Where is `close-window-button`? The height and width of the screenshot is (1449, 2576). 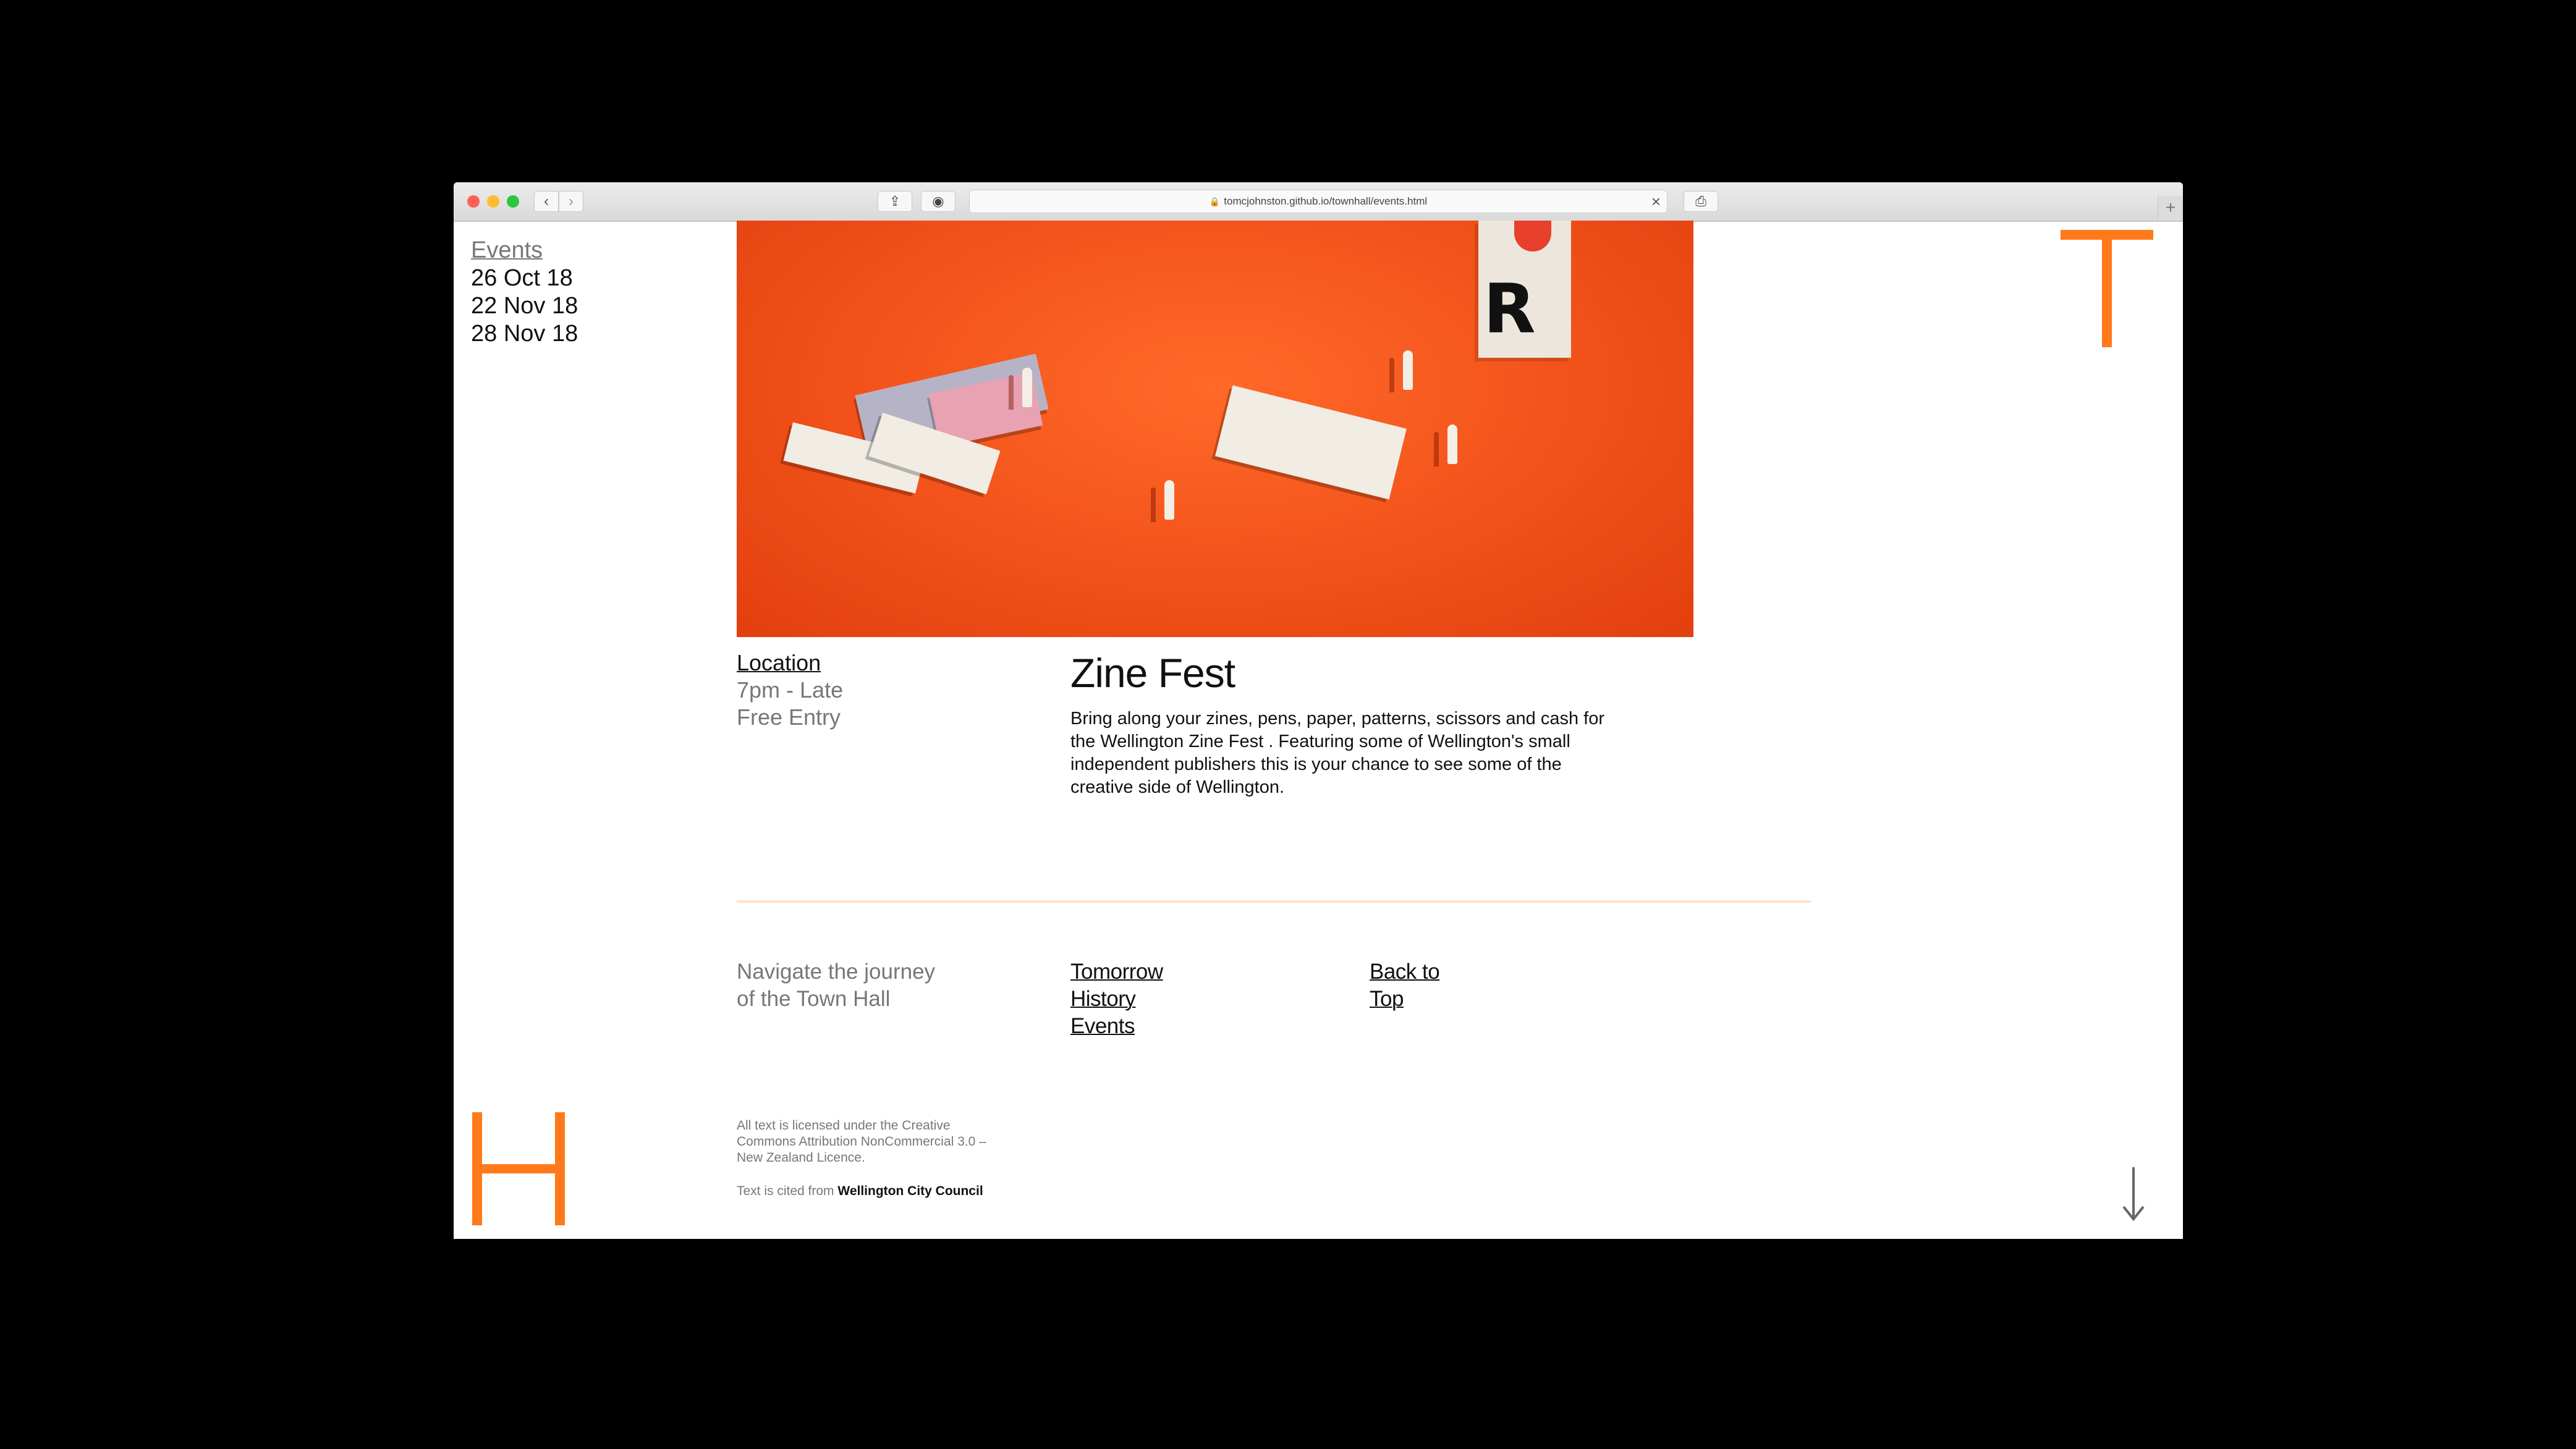
close-window-button is located at coordinates (473, 202).